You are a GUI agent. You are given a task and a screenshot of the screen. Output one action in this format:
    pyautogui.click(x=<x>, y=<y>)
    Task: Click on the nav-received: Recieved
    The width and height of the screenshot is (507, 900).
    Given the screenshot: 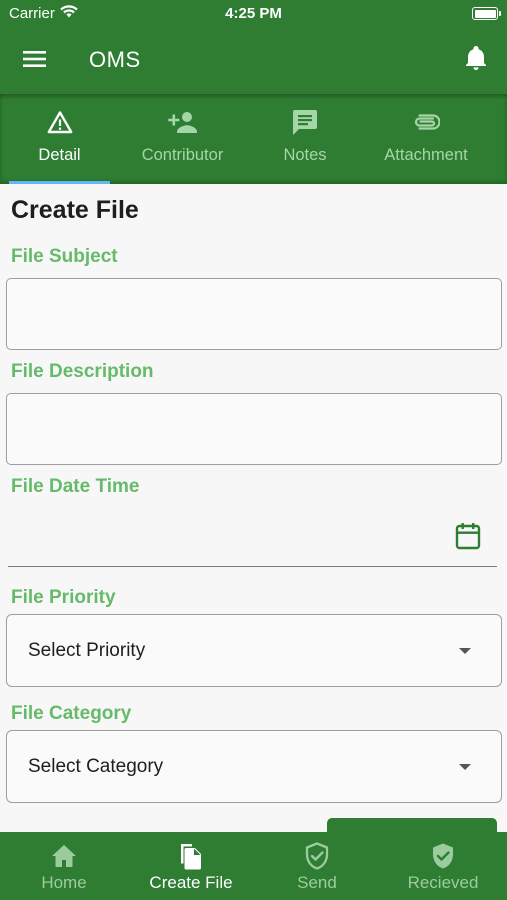 What is the action you would take?
    pyautogui.click(x=443, y=866)
    